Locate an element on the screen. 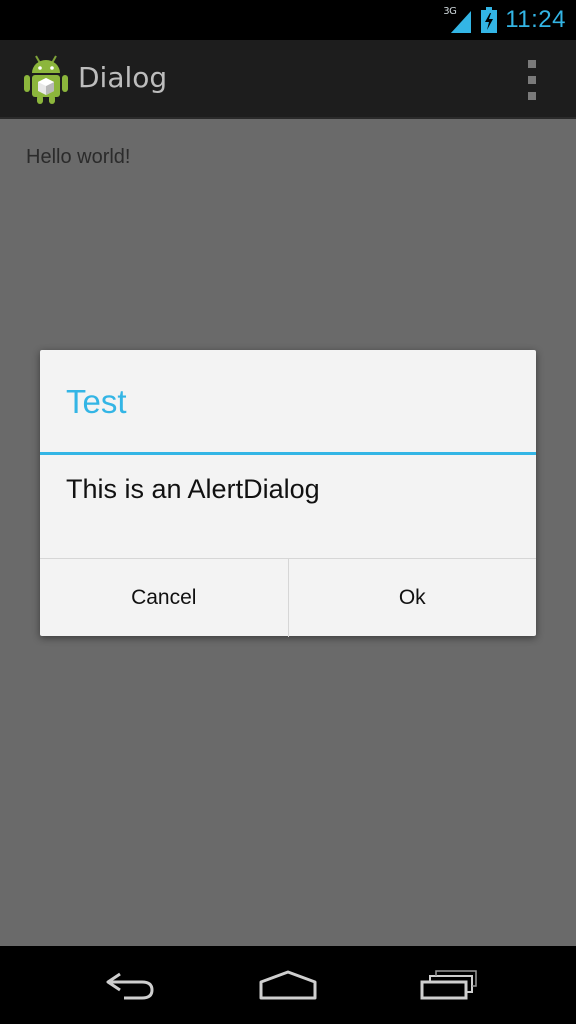 This screenshot has width=576, height=1024. dialog-title: Test is located at coordinates (96, 401).